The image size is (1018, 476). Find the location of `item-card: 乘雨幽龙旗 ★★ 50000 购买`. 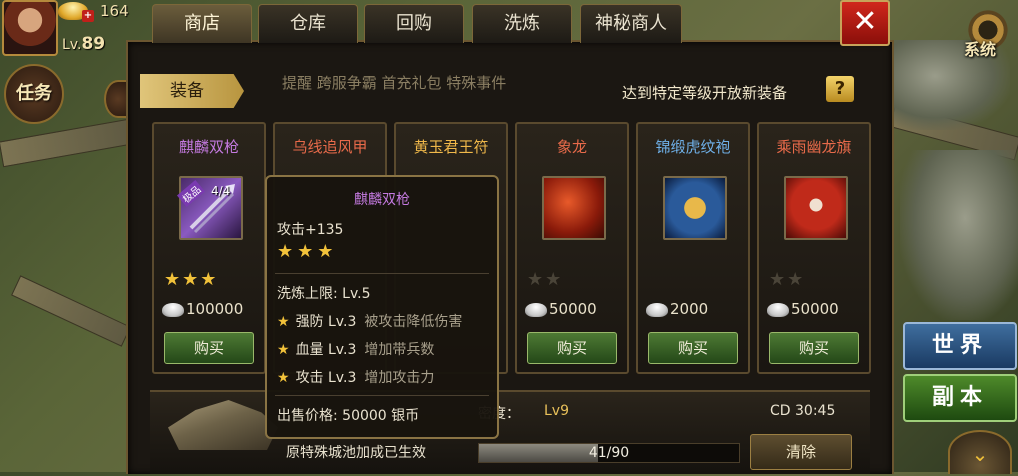

item-card: 乘雨幽龙旗 ★★ 50000 购买 is located at coordinates (814, 248).